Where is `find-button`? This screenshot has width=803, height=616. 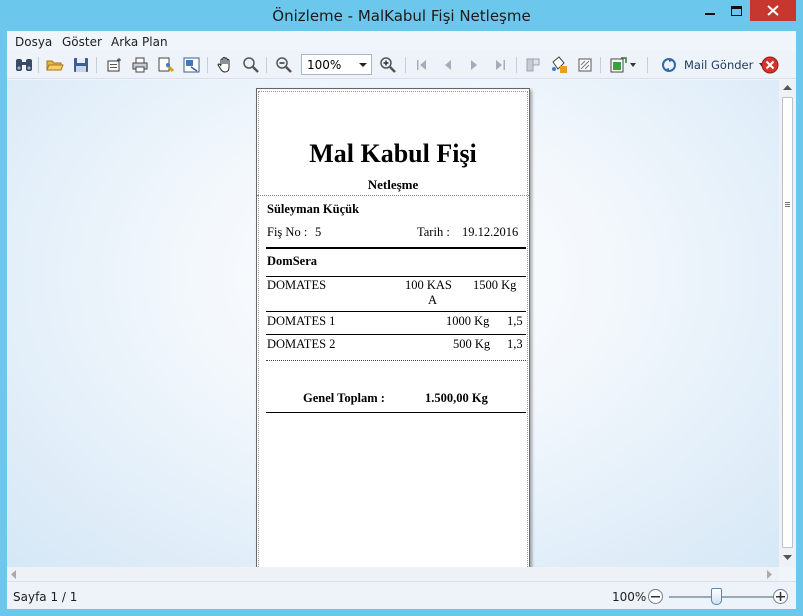 find-button is located at coordinates (24, 65).